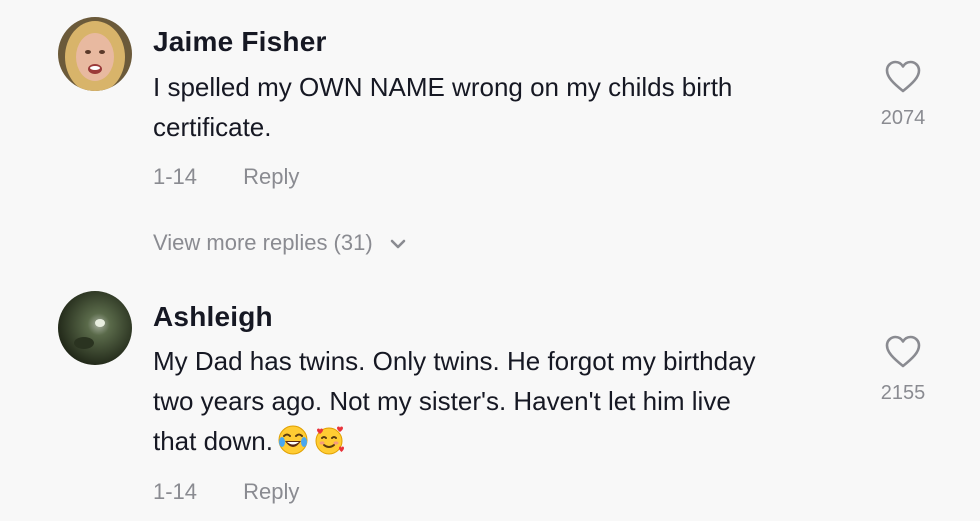  What do you see at coordinates (293, 440) in the screenshot?
I see `laughing-tears-emoji` at bounding box center [293, 440].